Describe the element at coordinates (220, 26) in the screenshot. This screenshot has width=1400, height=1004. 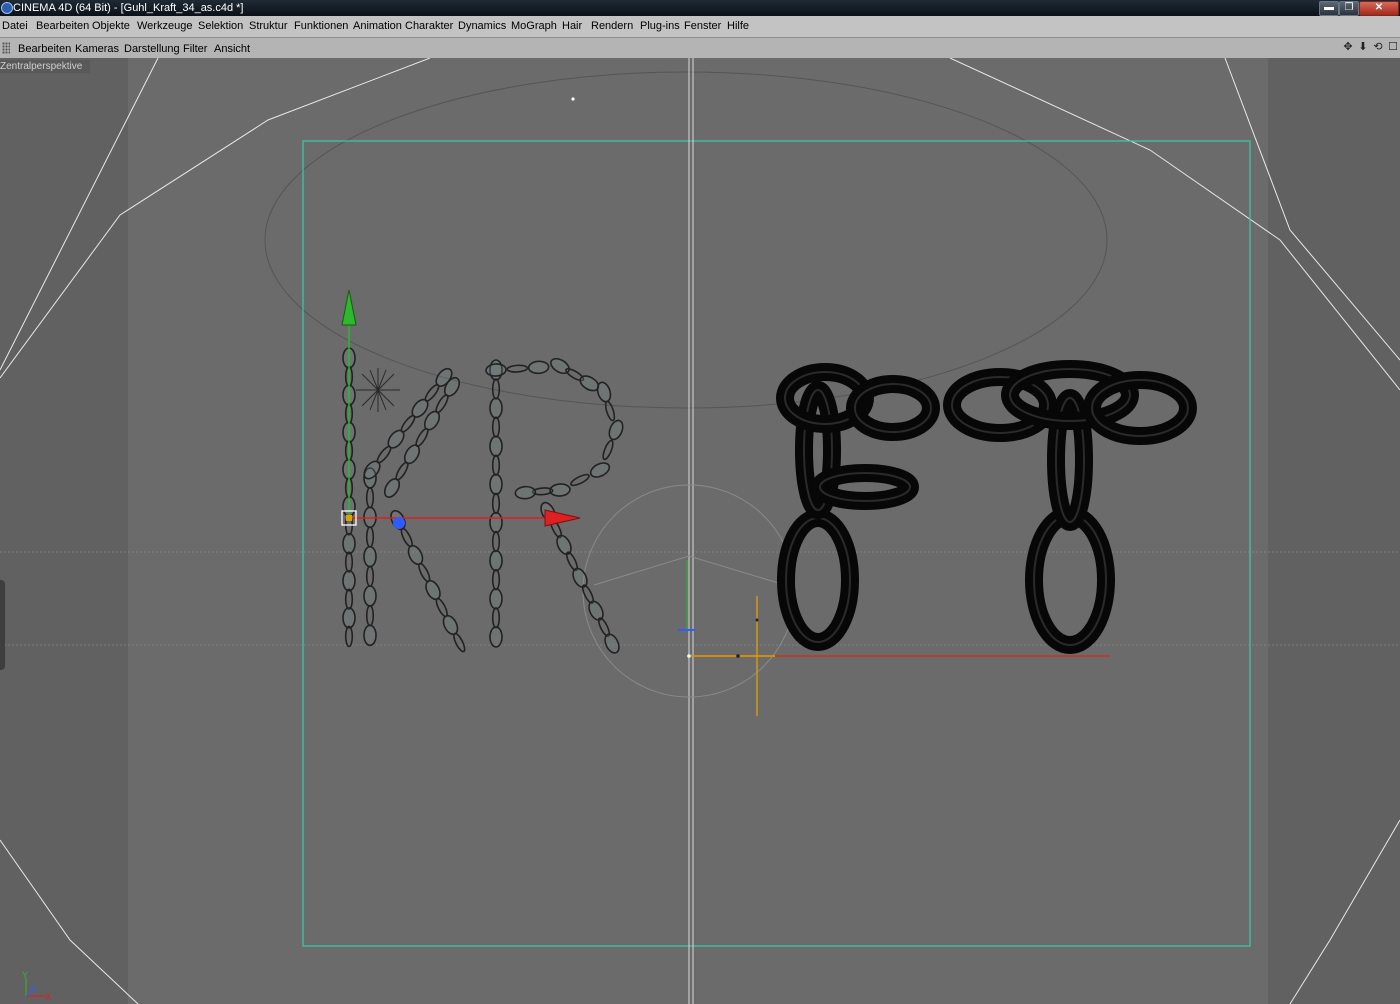
I see `menu-selektion: Selektion` at that location.